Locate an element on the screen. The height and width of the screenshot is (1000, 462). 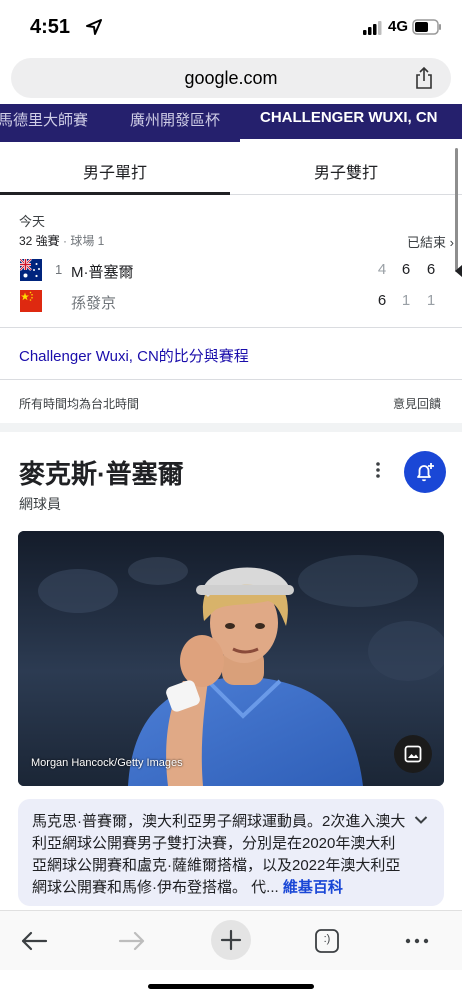
player1-name: M·普塞爾 is located at coordinates (102, 271).